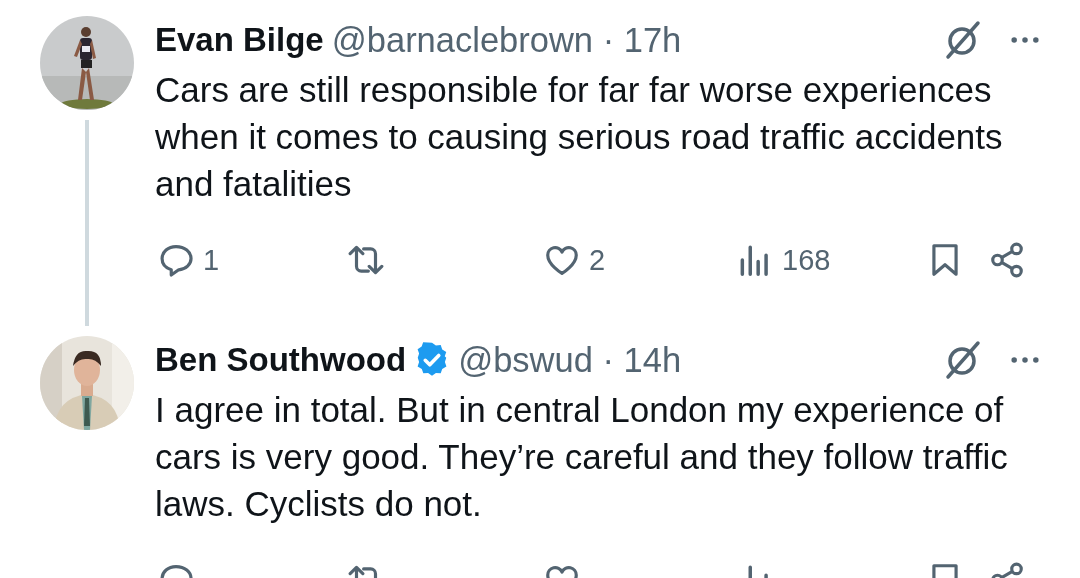 This screenshot has height=578, width=1080. I want to click on reply-count: 1, so click(211, 260).